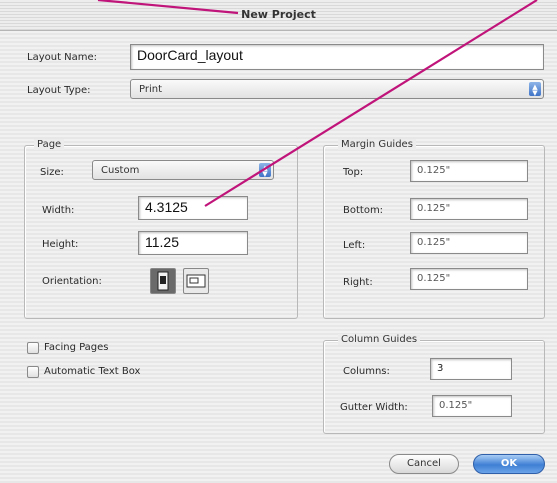 This screenshot has height=483, width=557. What do you see at coordinates (366, 371) in the screenshot?
I see `columns-label: Columns:` at bounding box center [366, 371].